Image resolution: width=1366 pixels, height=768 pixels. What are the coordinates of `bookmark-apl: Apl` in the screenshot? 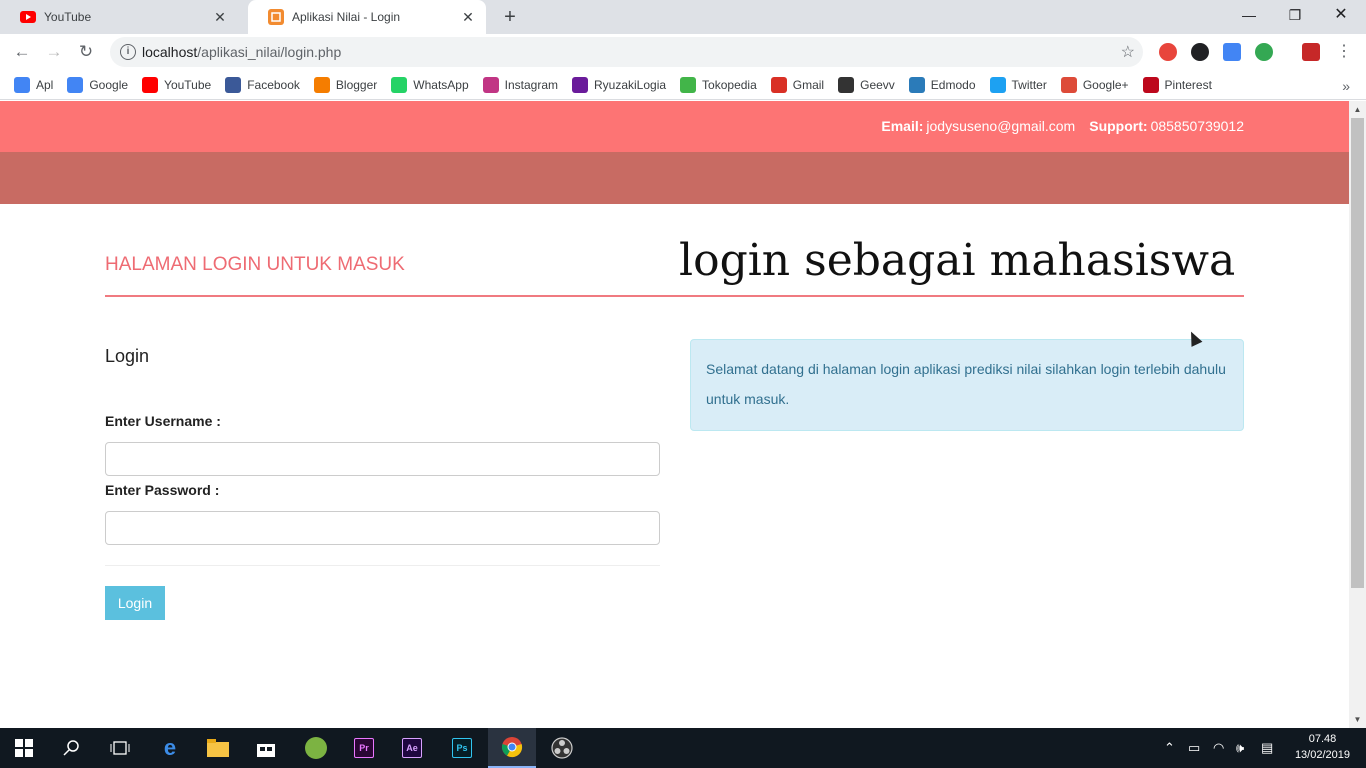 It's located at (34, 84).